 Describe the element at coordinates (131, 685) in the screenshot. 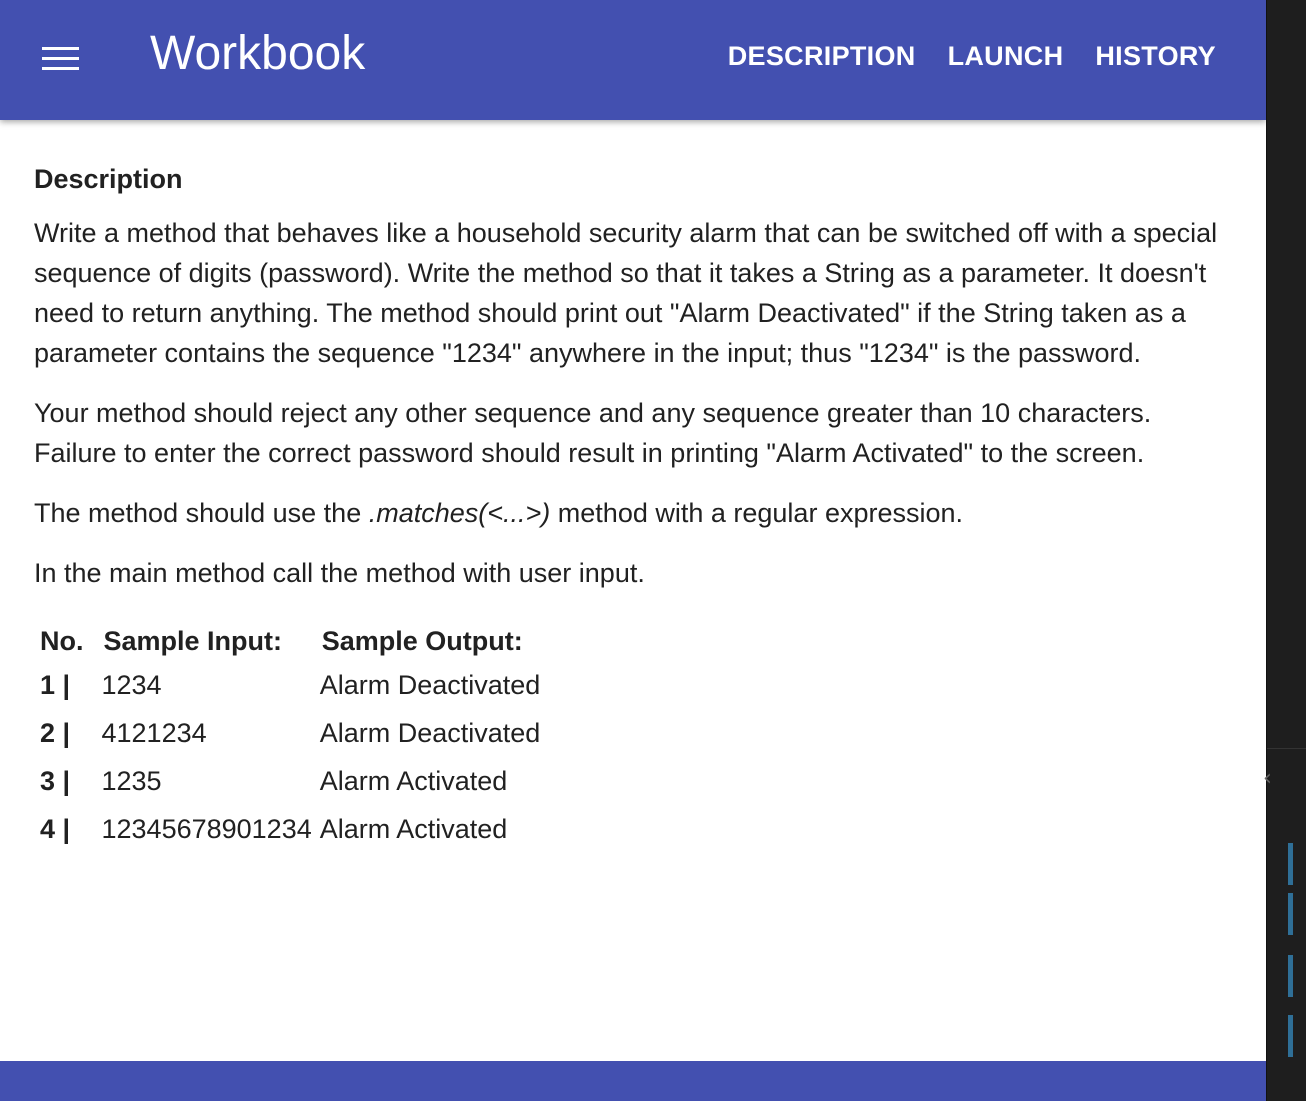

I see `sample-input: 1234` at that location.